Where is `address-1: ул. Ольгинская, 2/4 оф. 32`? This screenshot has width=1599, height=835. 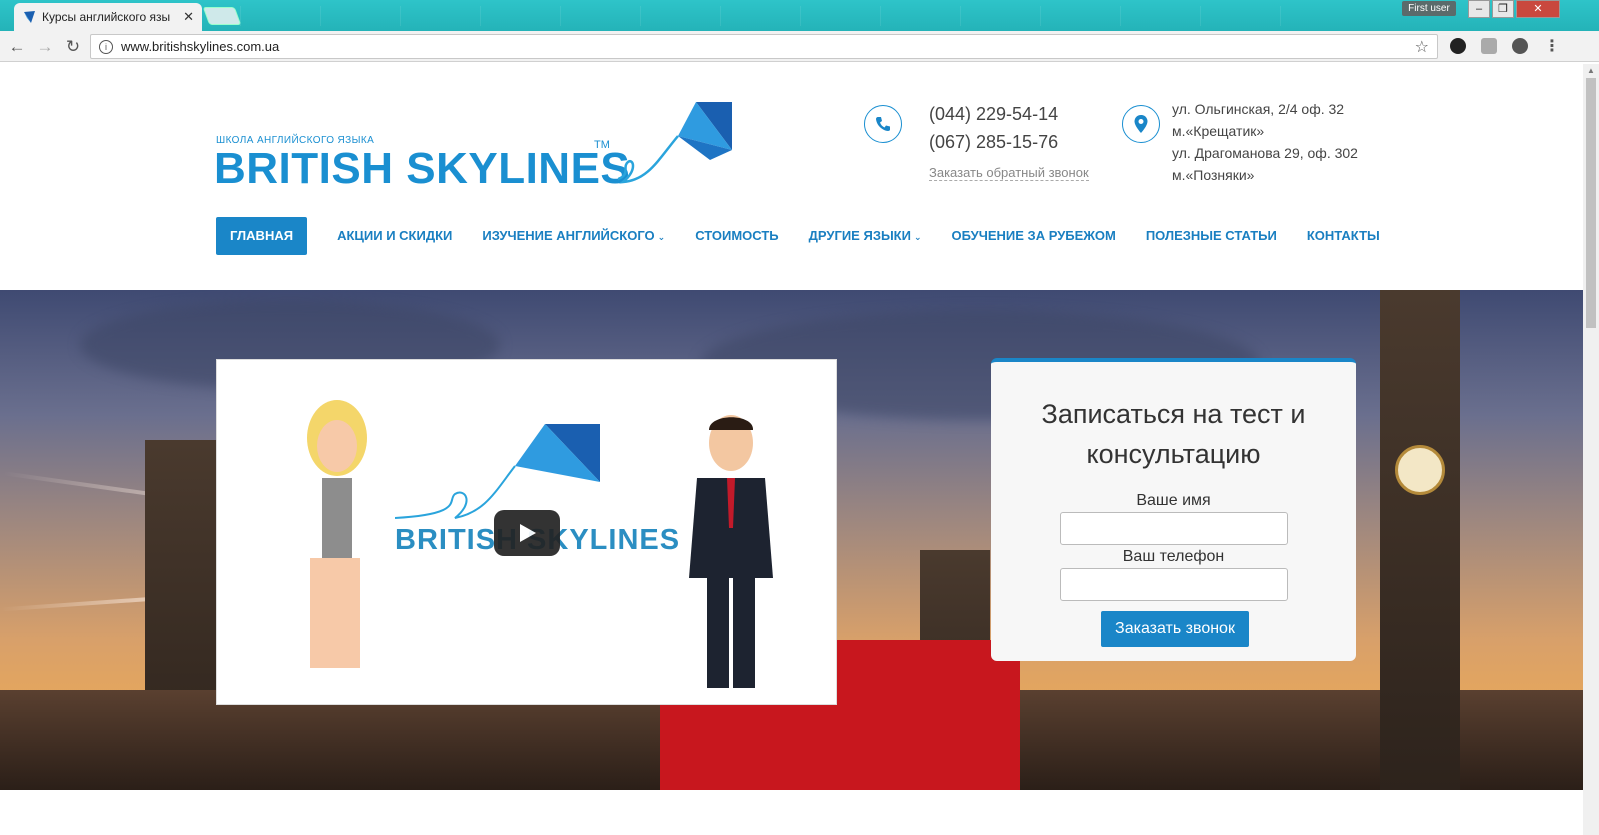 address-1: ул. Ольгинская, 2/4 оф. 32 is located at coordinates (1258, 109).